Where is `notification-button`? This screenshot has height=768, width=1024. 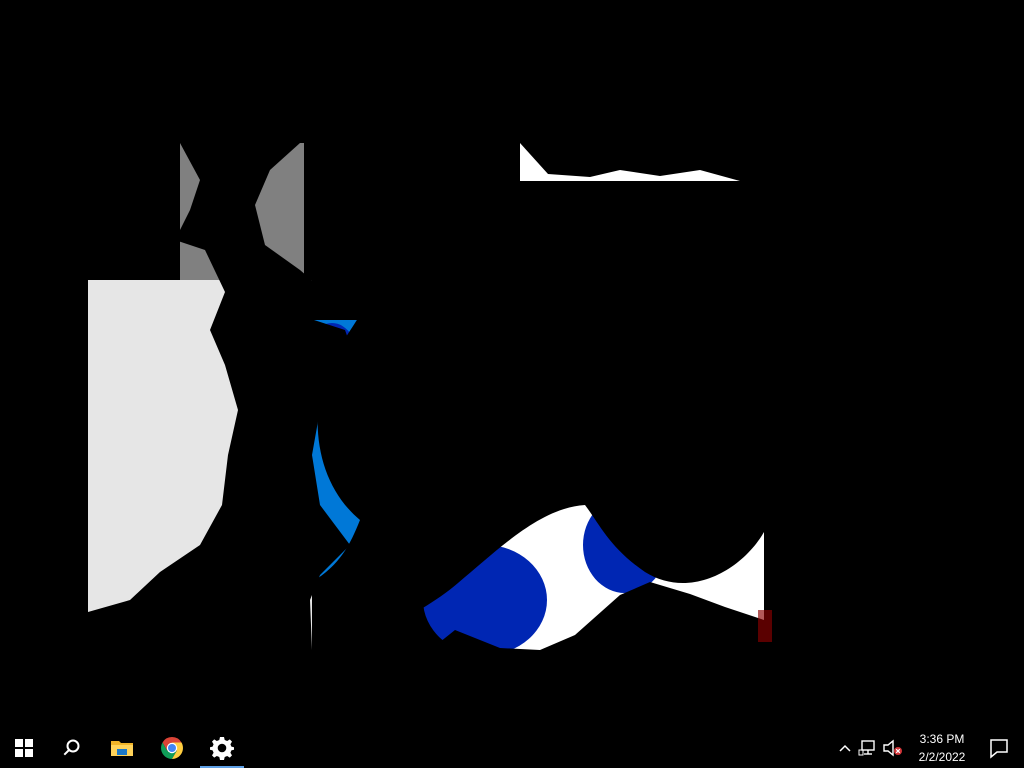 notification-button is located at coordinates (999, 748).